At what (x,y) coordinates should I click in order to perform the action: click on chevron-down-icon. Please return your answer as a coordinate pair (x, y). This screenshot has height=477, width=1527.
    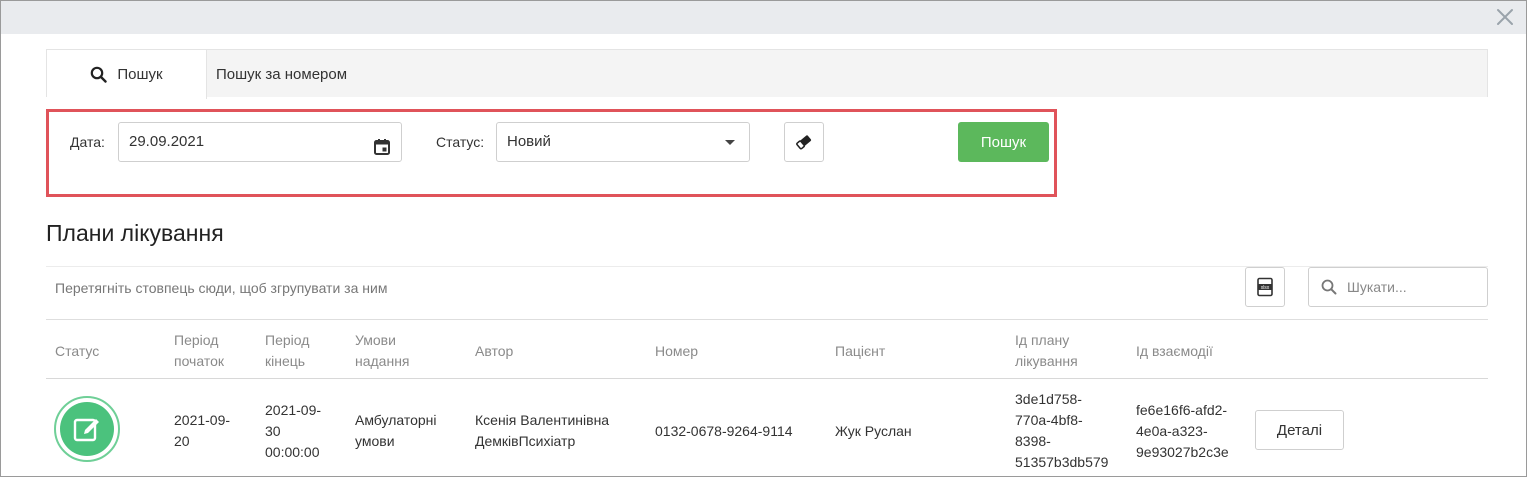
    Looking at the image, I should click on (730, 142).